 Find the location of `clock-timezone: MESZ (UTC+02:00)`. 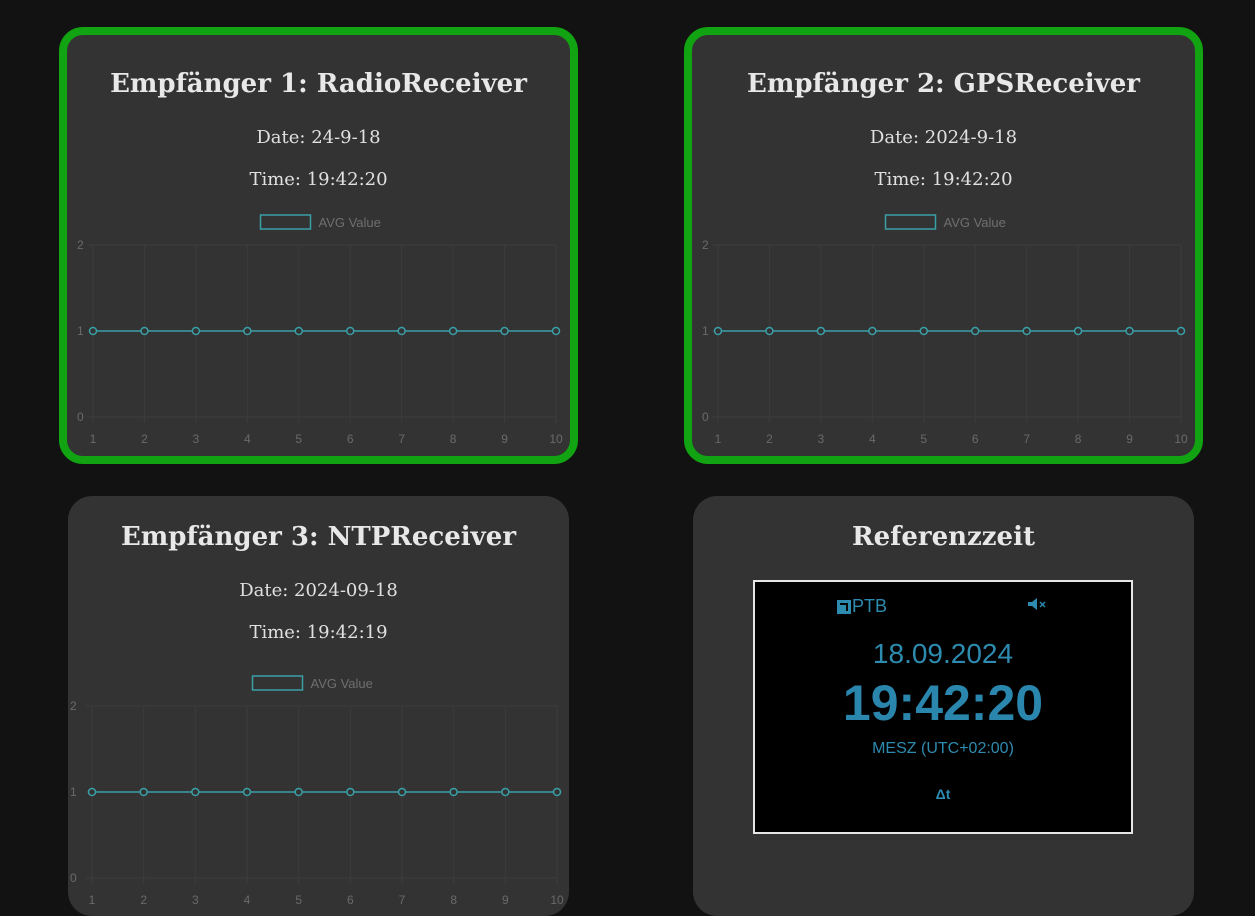

clock-timezone: MESZ (UTC+02:00) is located at coordinates (943, 748).